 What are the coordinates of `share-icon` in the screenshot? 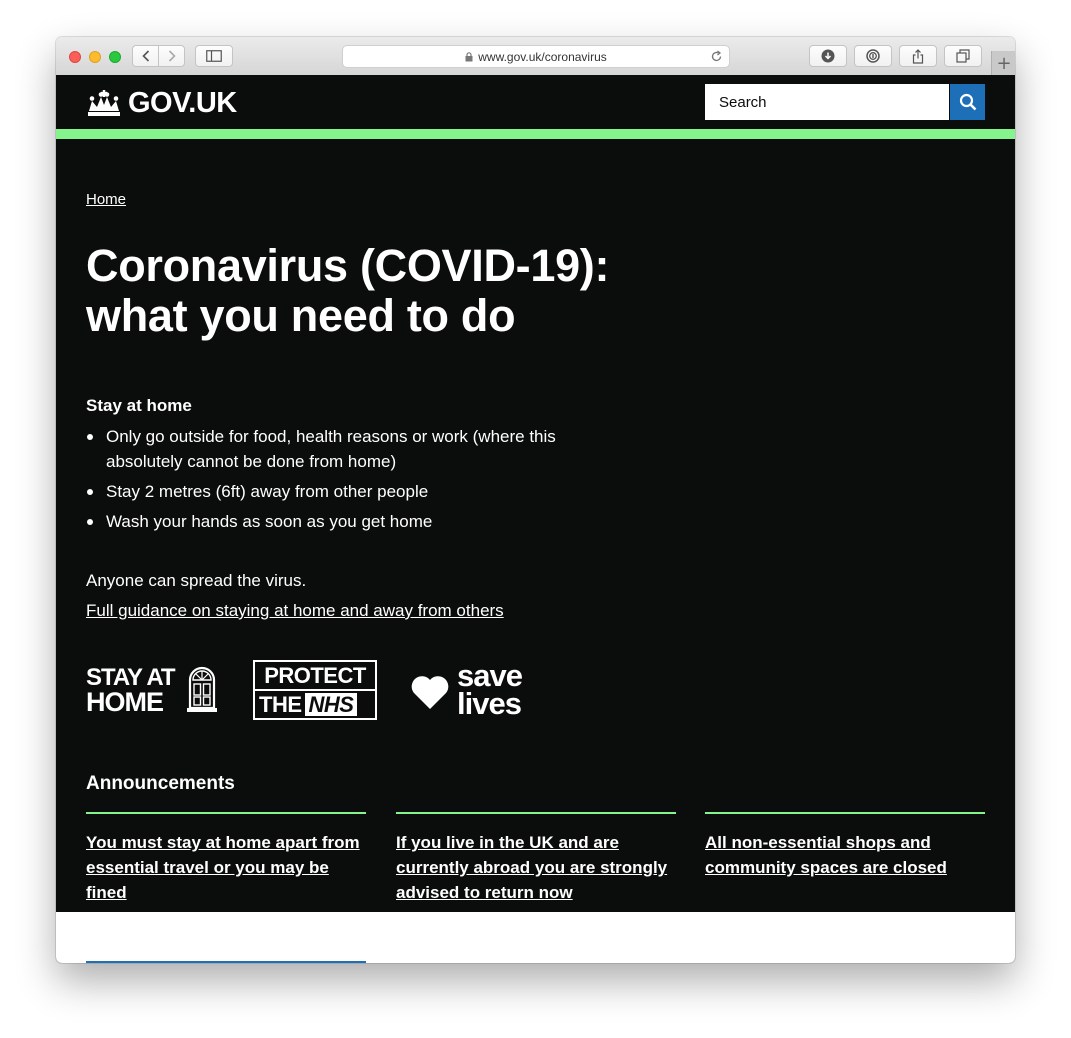 It's located at (918, 56).